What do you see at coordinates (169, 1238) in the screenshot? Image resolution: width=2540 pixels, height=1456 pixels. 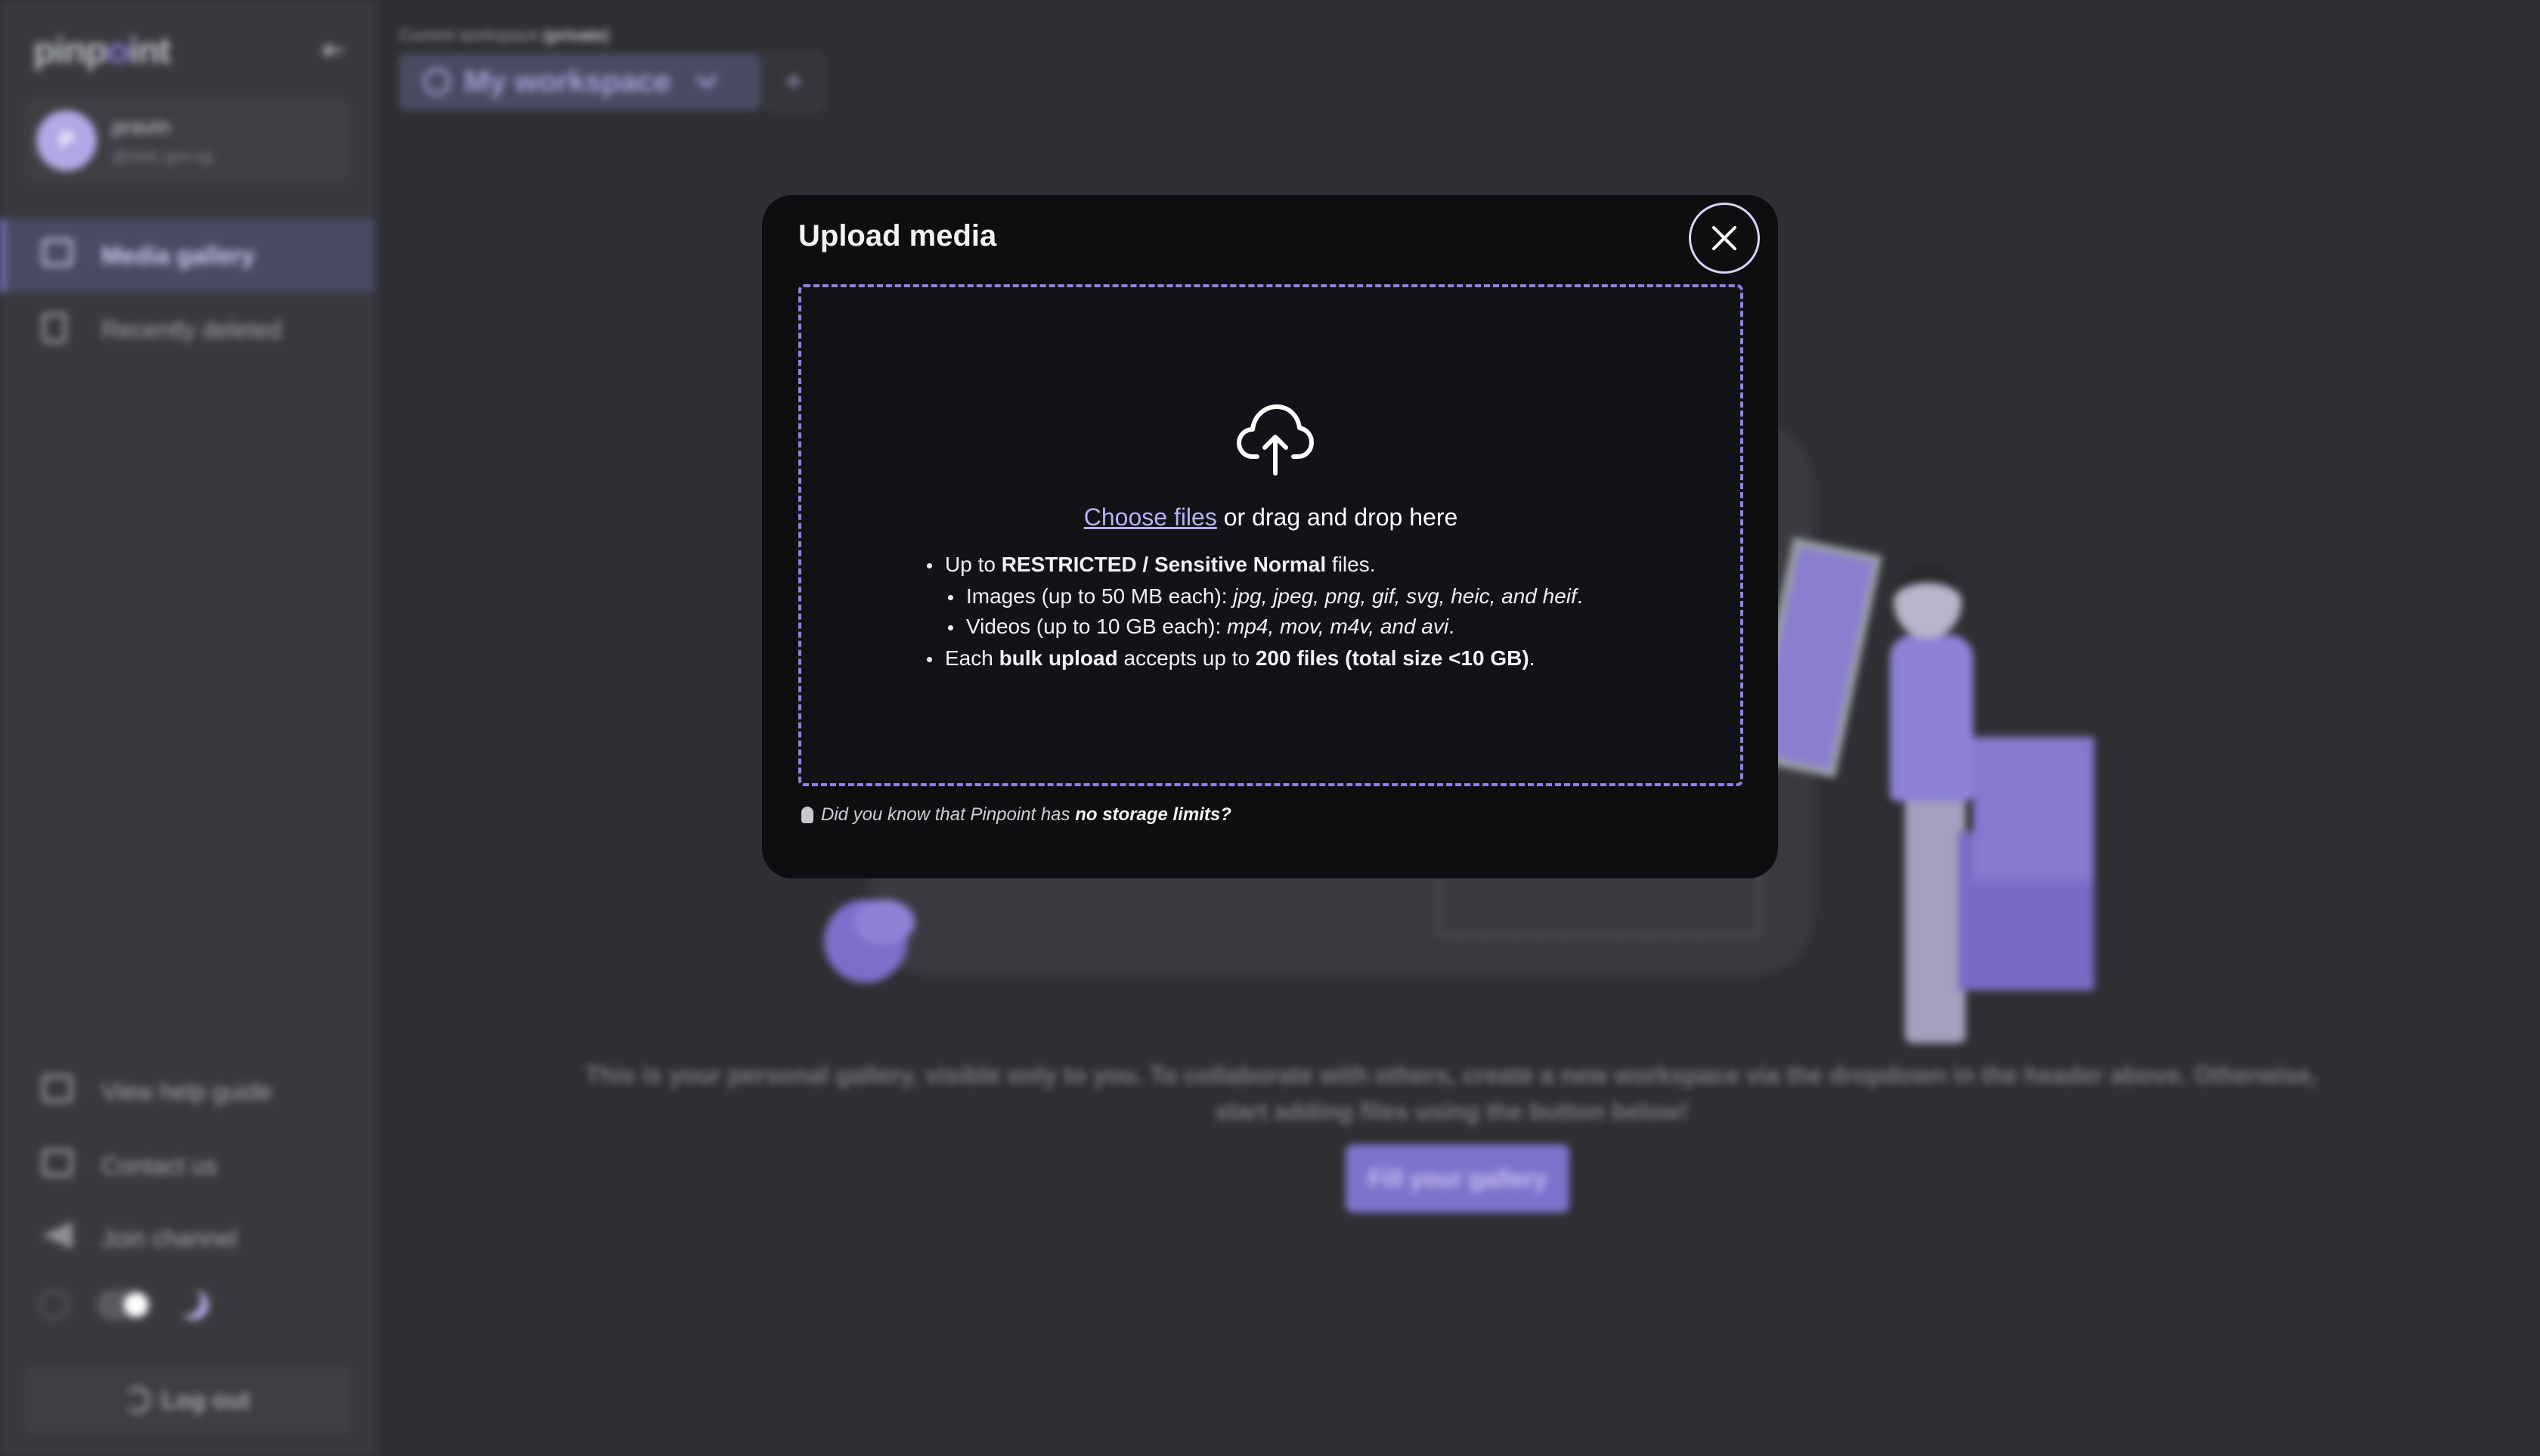 I see `sidebar-item-label: Join channel` at bounding box center [169, 1238].